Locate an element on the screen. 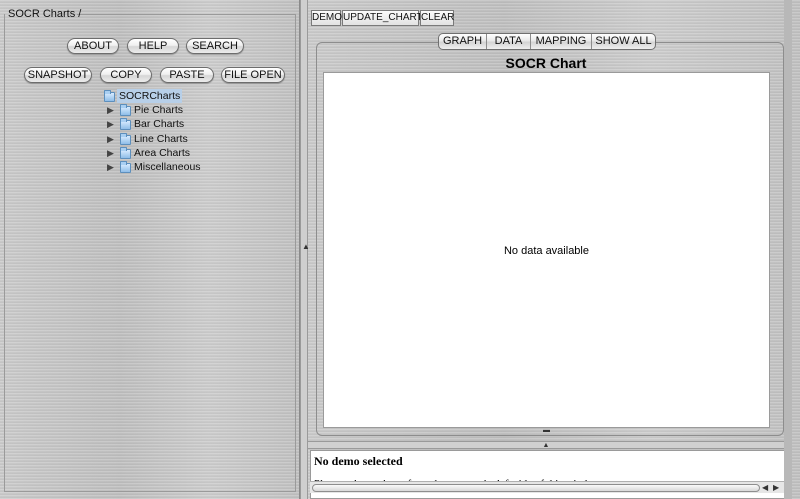  snapshot-button: SNAPSHOT is located at coordinates (58, 75).